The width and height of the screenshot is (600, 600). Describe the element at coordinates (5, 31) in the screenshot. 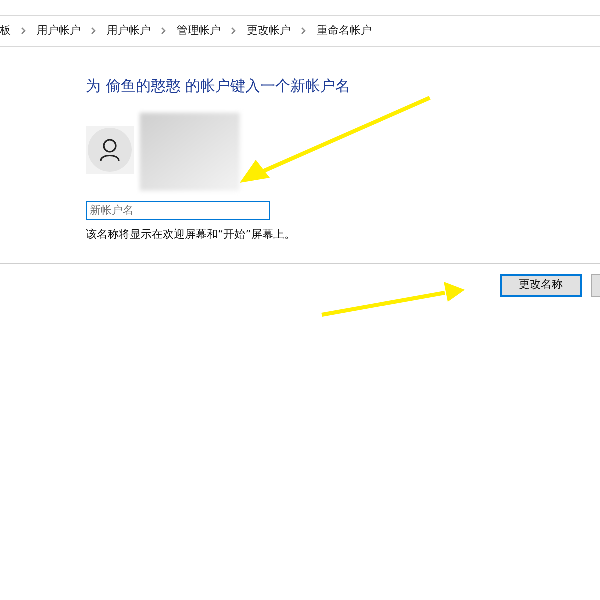

I see `breadcrumb-link: 板` at that location.